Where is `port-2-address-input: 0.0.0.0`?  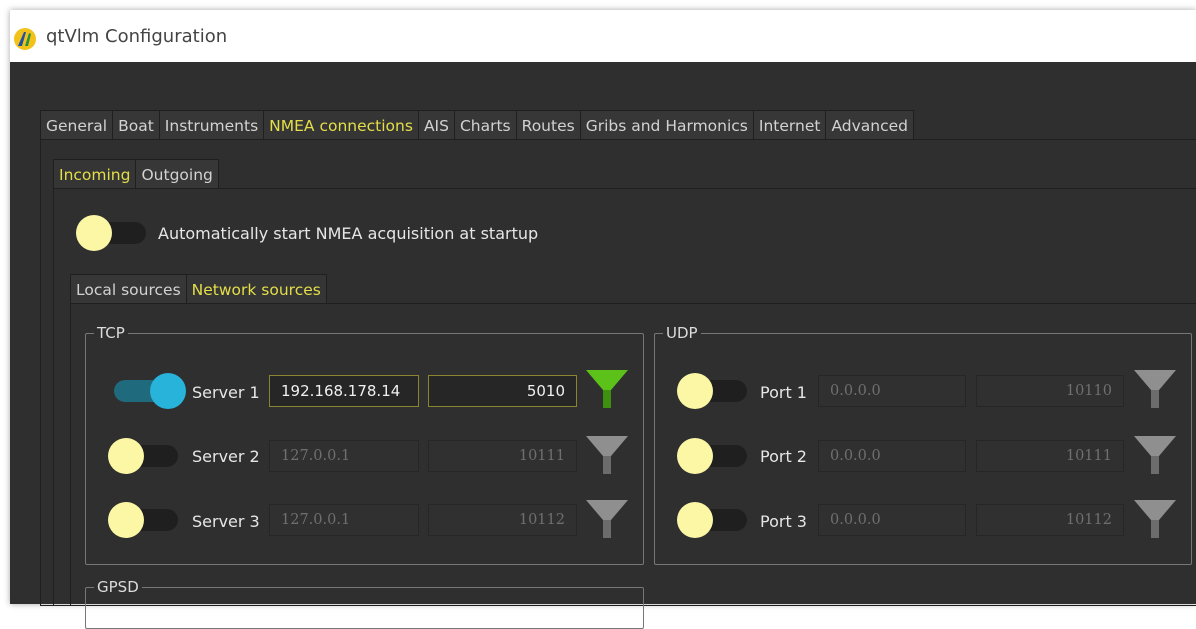
port-2-address-input: 0.0.0.0 is located at coordinates (892, 456).